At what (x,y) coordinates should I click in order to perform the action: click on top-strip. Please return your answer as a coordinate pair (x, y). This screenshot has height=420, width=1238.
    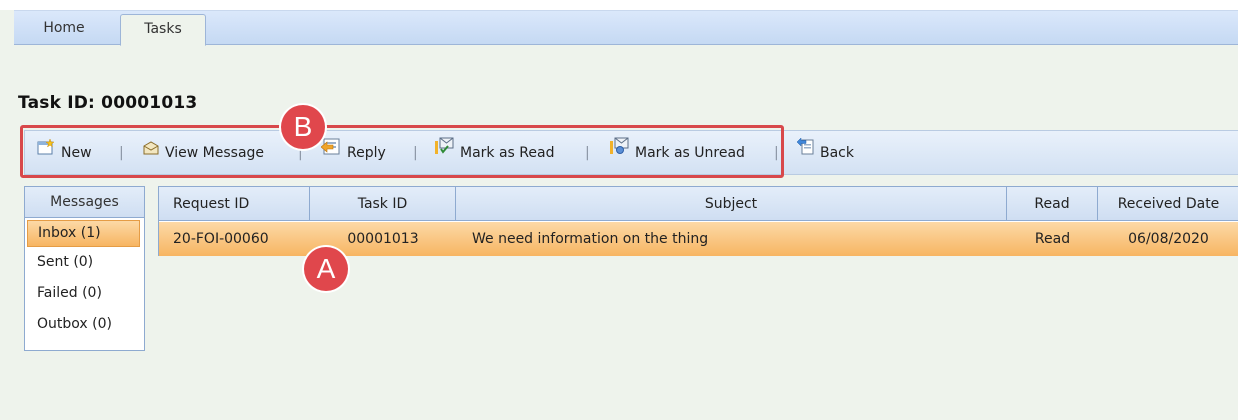
    Looking at the image, I should click on (619, 5).